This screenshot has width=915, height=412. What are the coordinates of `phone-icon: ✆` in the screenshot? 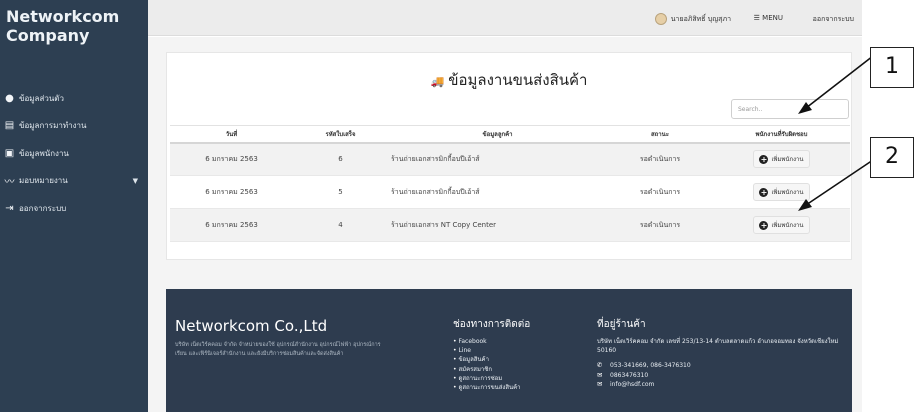 It's located at (600, 365).